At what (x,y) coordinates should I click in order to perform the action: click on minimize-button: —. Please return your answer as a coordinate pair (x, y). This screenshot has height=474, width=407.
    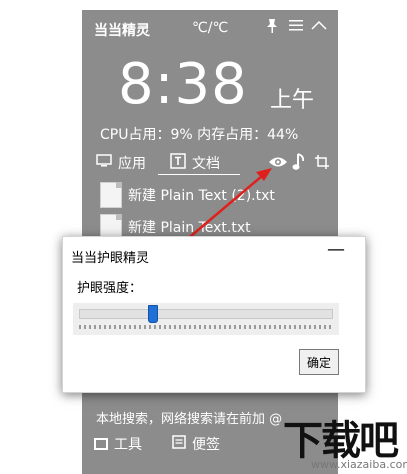
    Looking at the image, I should click on (336, 249).